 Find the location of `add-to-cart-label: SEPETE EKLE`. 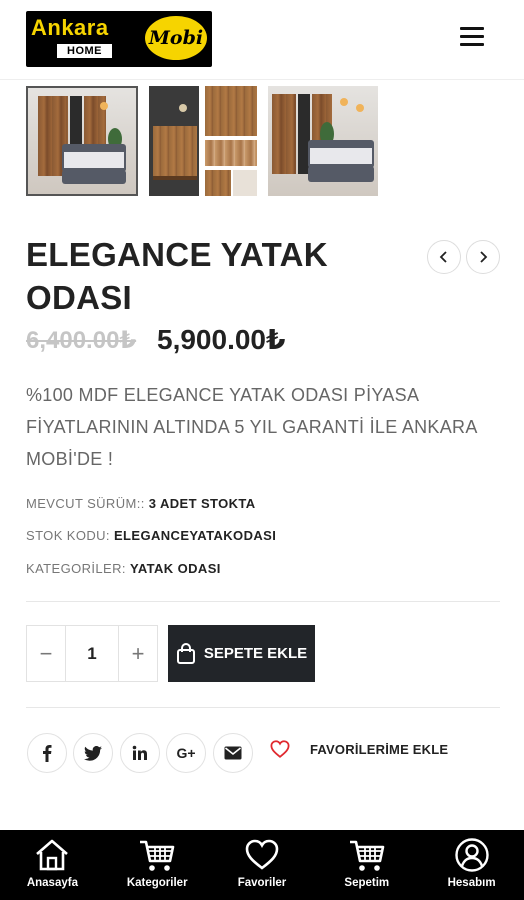

add-to-cart-label: SEPETE EKLE is located at coordinates (255, 653).